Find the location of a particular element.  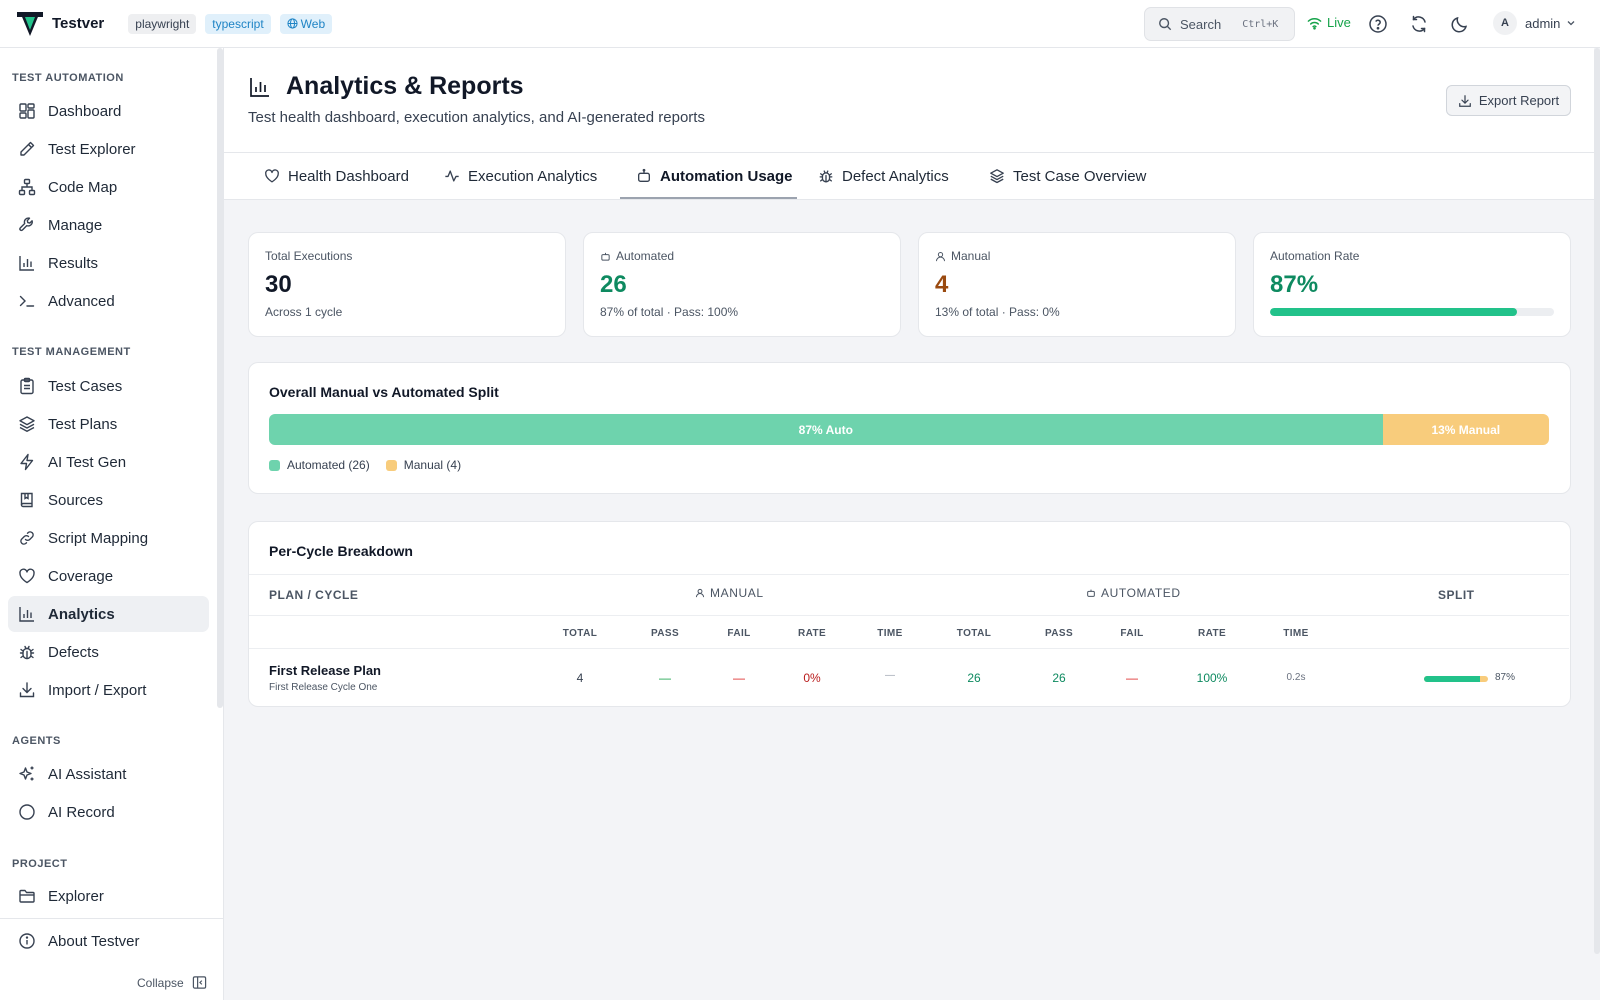

live-indicator: Live is located at coordinates (1329, 22).